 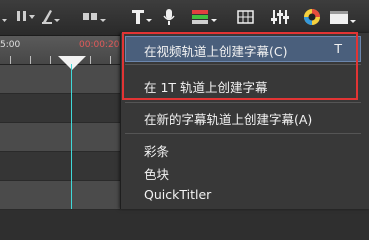 What do you see at coordinates (10, 45) in the screenshot?
I see `ruler-time-left: 5:00` at bounding box center [10, 45].